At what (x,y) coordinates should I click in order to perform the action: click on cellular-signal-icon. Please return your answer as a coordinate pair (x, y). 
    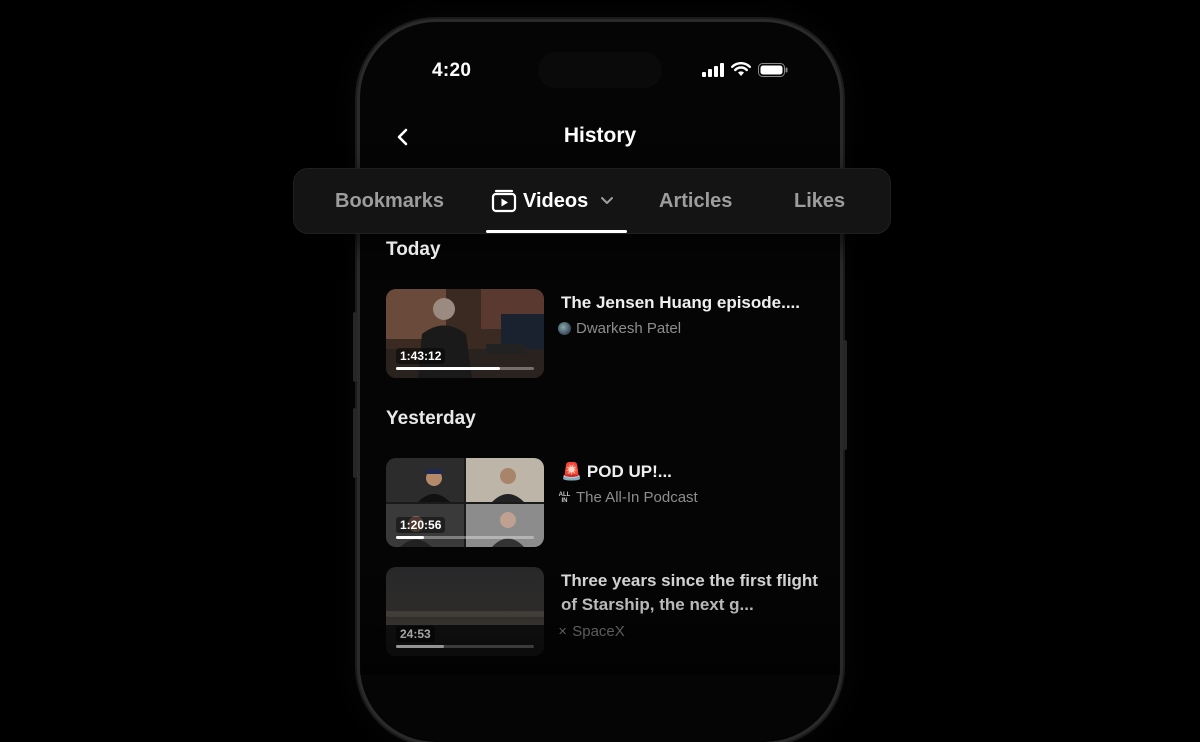
    Looking at the image, I should click on (713, 69).